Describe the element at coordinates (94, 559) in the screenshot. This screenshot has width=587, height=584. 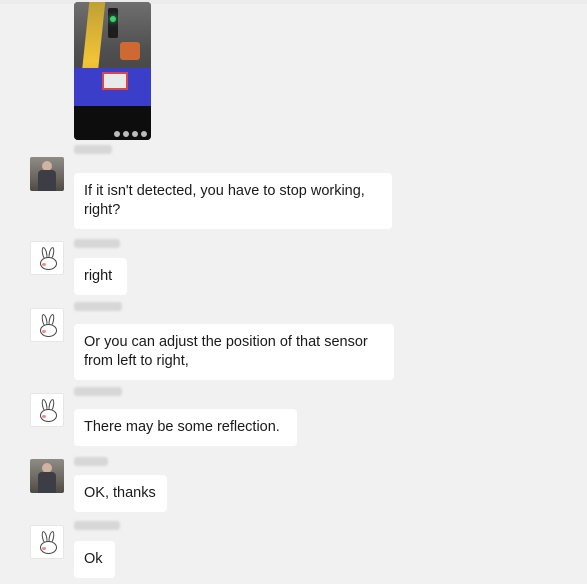
I see `message-bubble: Ok` at that location.